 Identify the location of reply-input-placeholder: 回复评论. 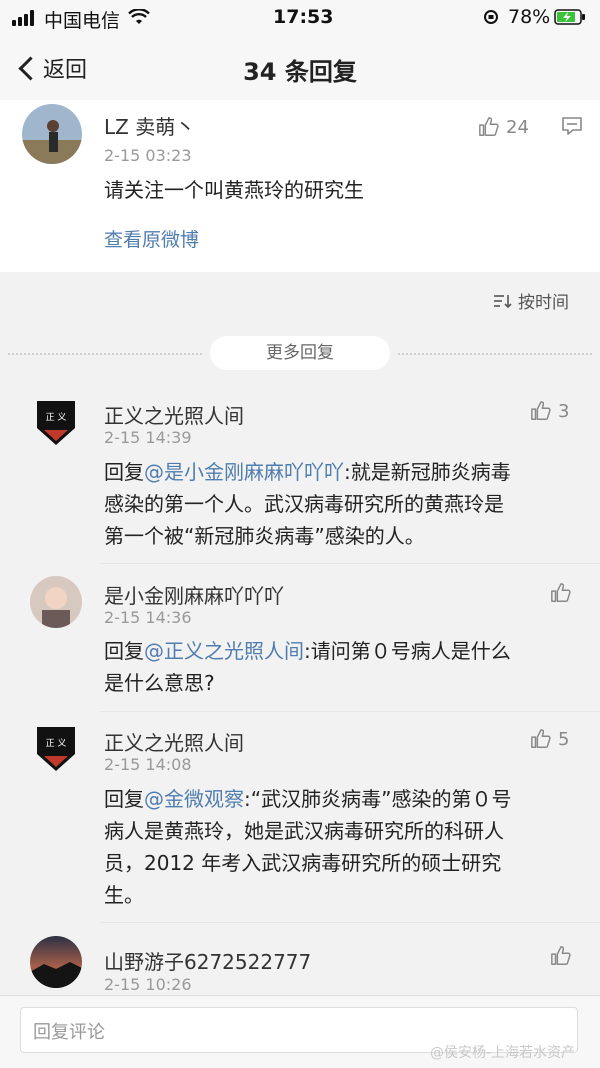
(69, 1032).